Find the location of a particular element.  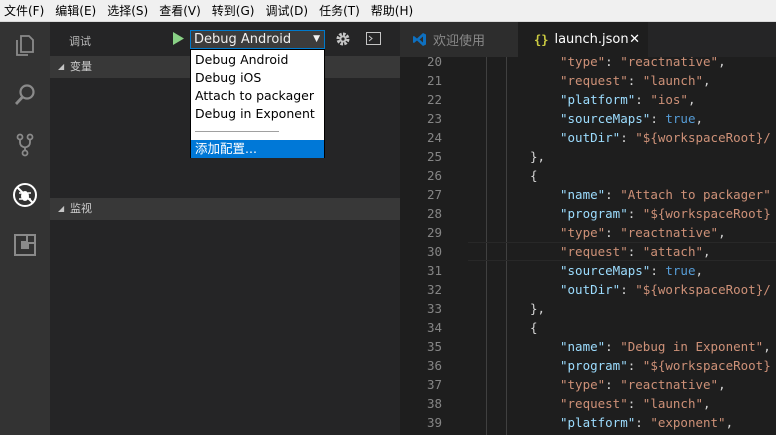

config-option: Debug Android is located at coordinates (257, 60).